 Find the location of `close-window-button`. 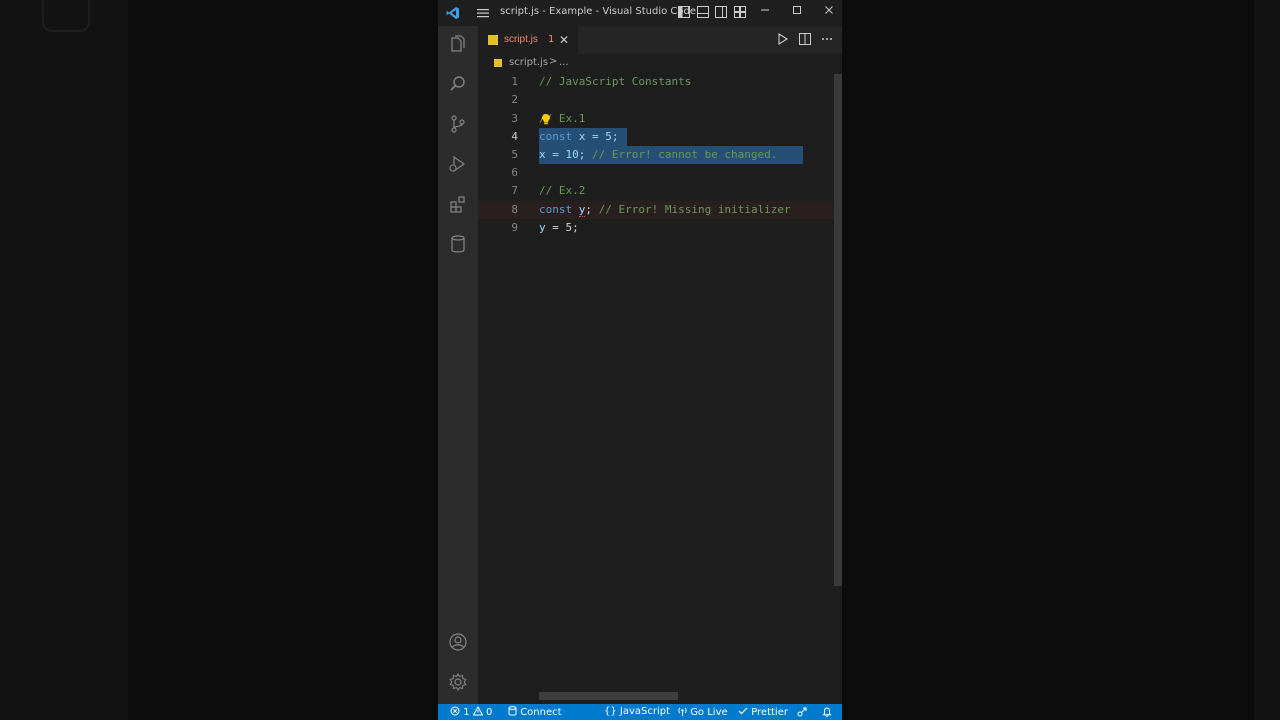

close-window-button is located at coordinates (829, 12).